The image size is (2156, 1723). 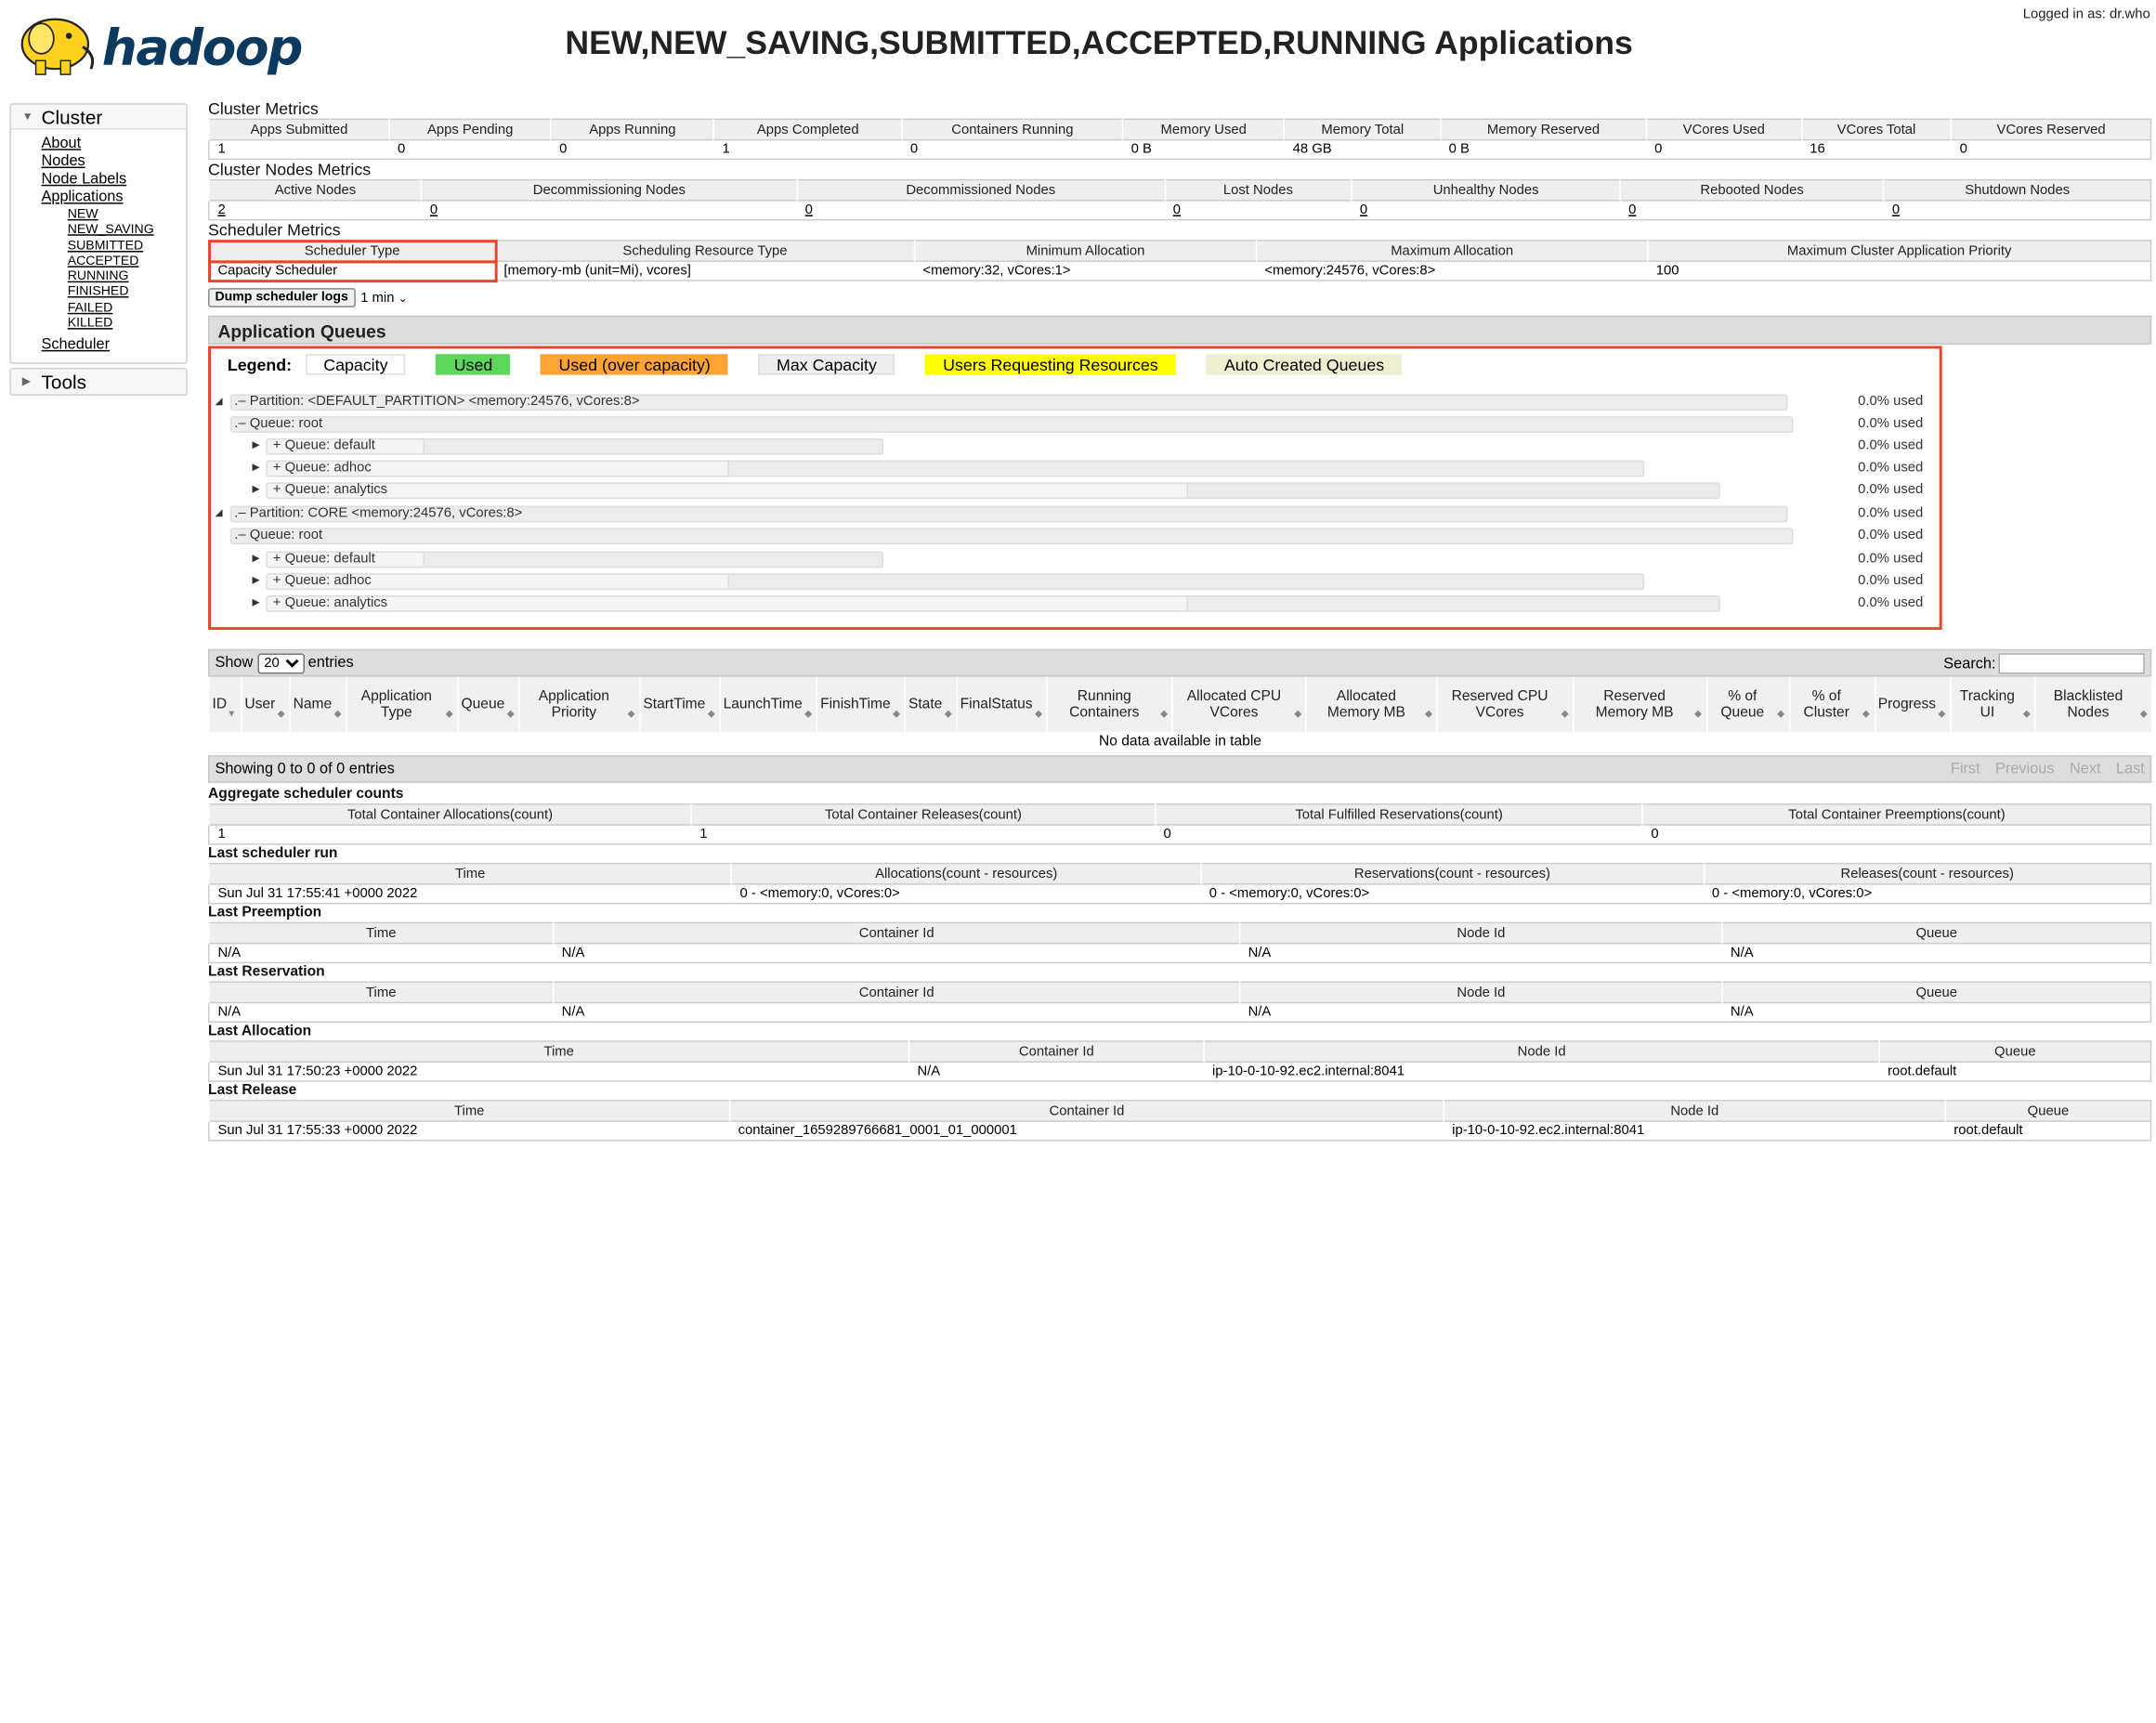 I want to click on column-header: Name◆, so click(x=318, y=704).